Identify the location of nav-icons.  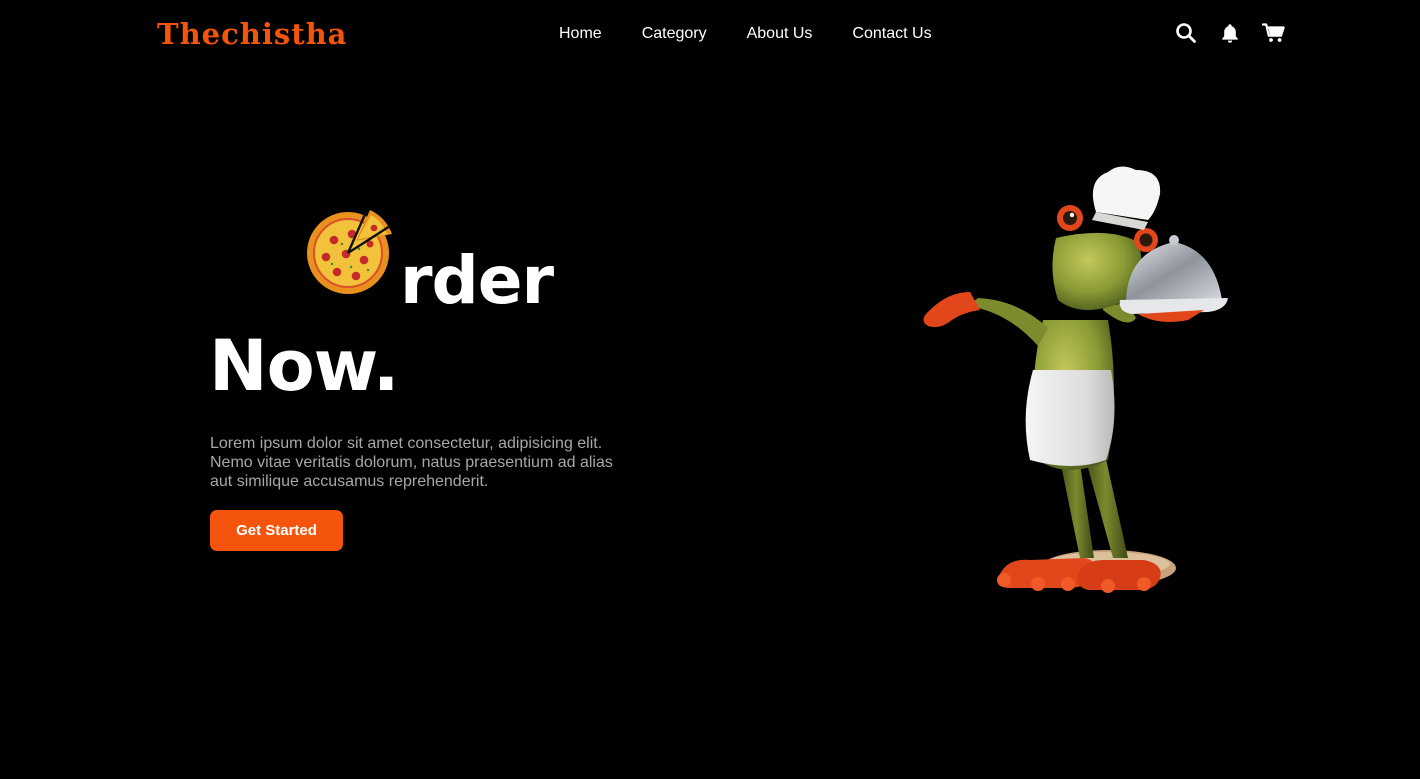
(1230, 33).